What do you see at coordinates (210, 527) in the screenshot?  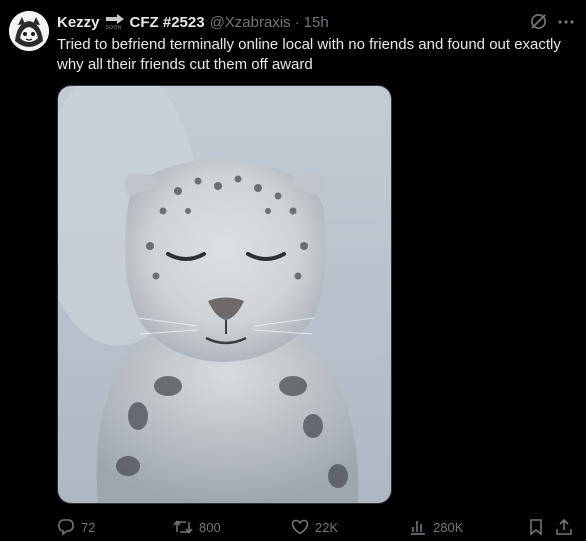 I see `repost-count: 800` at bounding box center [210, 527].